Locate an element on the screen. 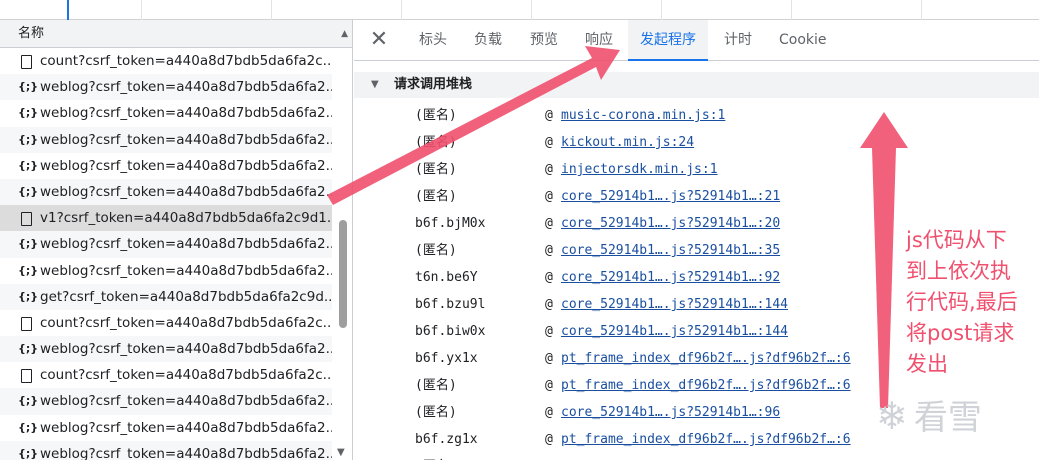 The height and width of the screenshot is (460, 1039). name-column-label: 名称 is located at coordinates (31, 33).